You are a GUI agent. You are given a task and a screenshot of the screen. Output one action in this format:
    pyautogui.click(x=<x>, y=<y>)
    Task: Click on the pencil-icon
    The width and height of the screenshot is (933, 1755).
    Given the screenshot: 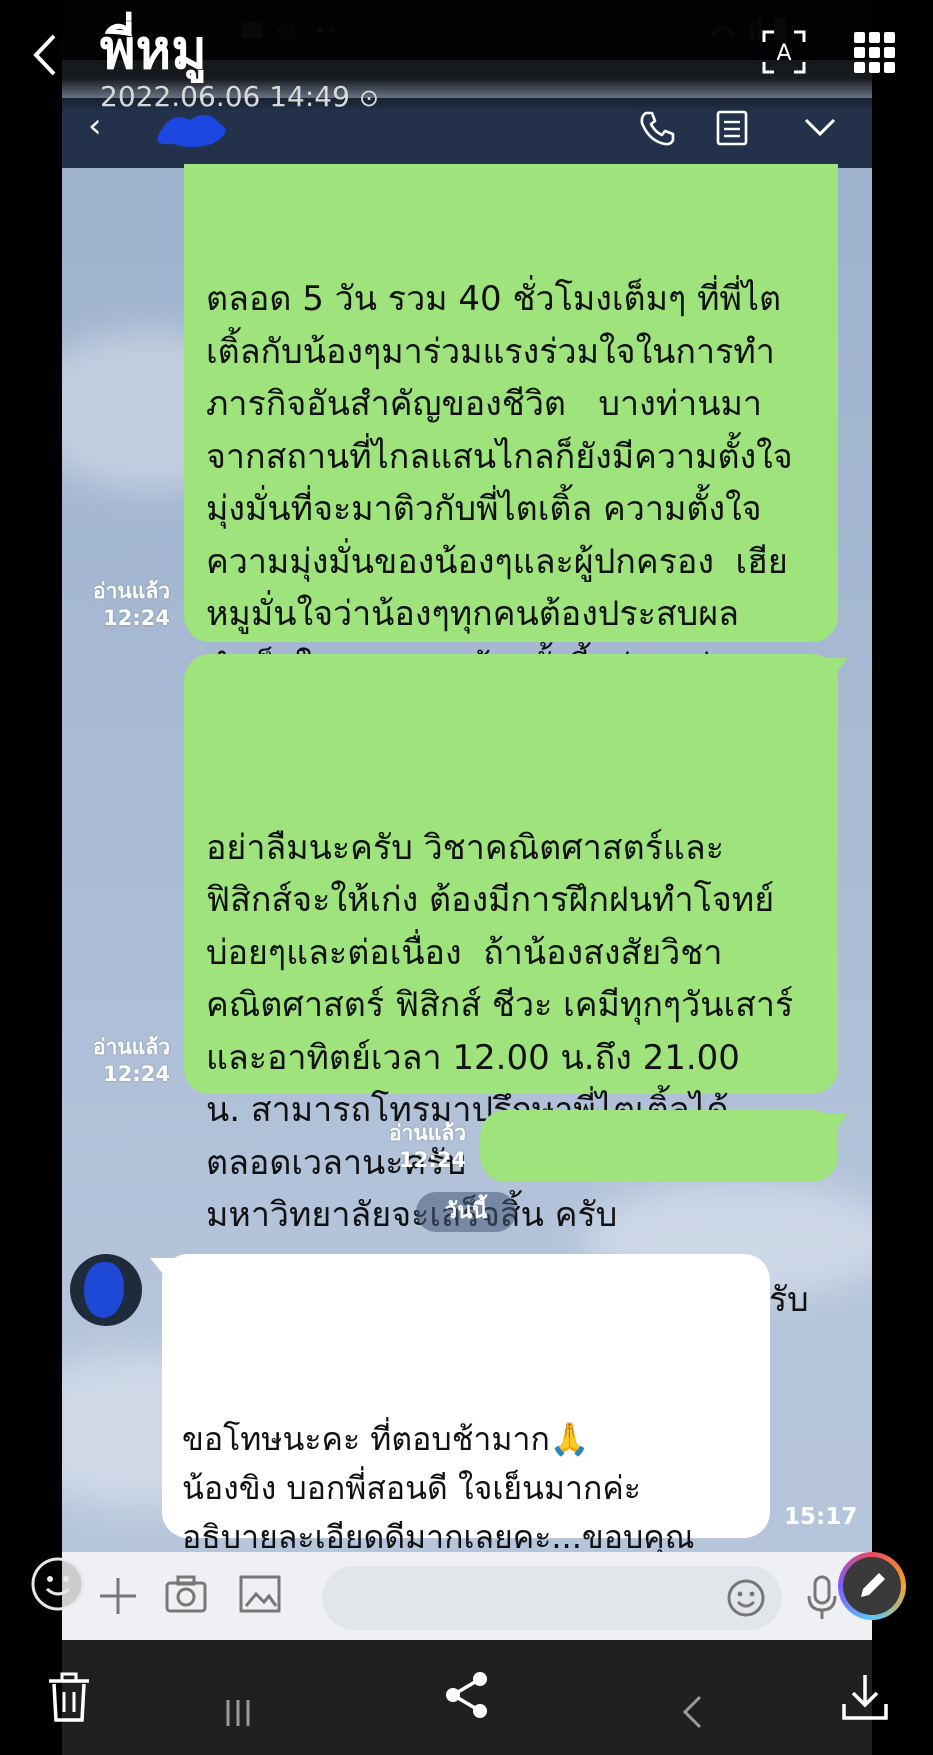 What is the action you would take?
    pyautogui.click(x=873, y=1585)
    